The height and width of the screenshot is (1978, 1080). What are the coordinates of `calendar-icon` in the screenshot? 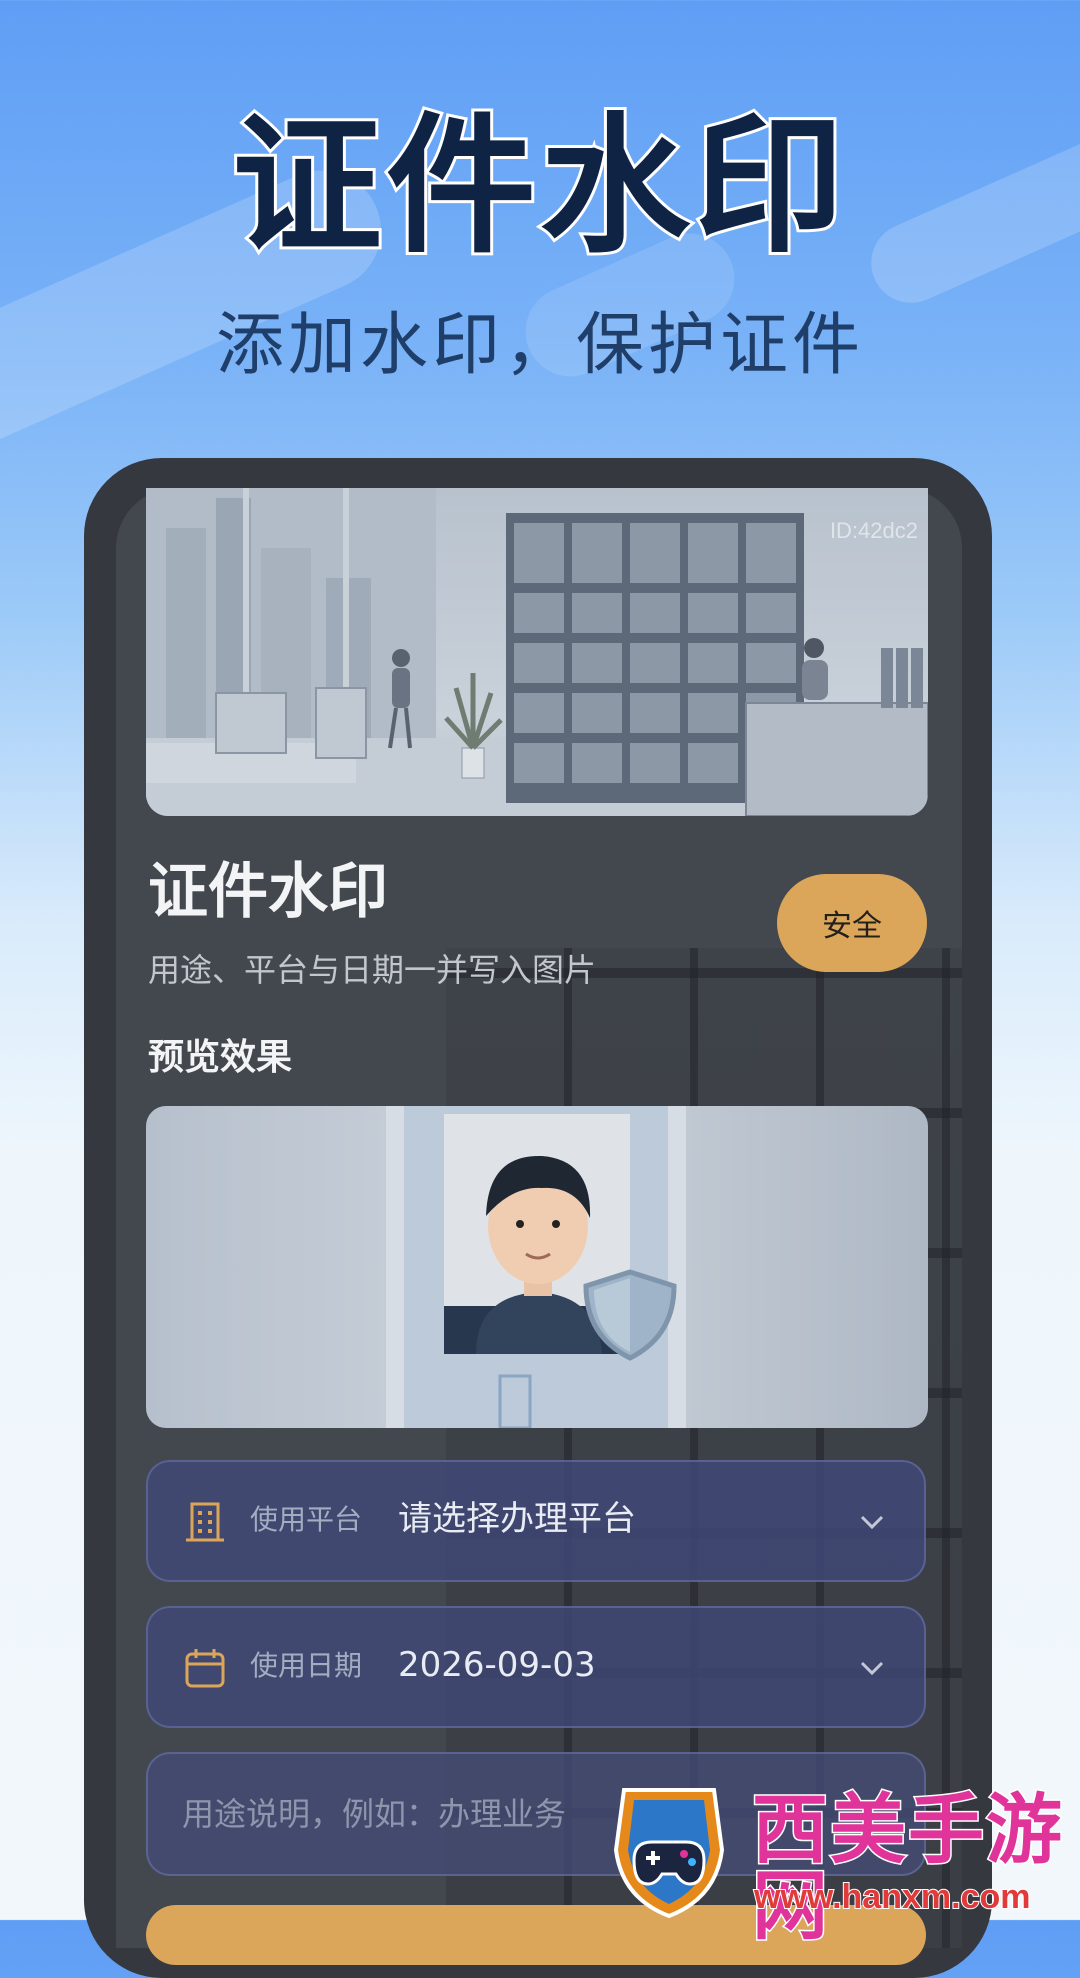 It's located at (205, 1668).